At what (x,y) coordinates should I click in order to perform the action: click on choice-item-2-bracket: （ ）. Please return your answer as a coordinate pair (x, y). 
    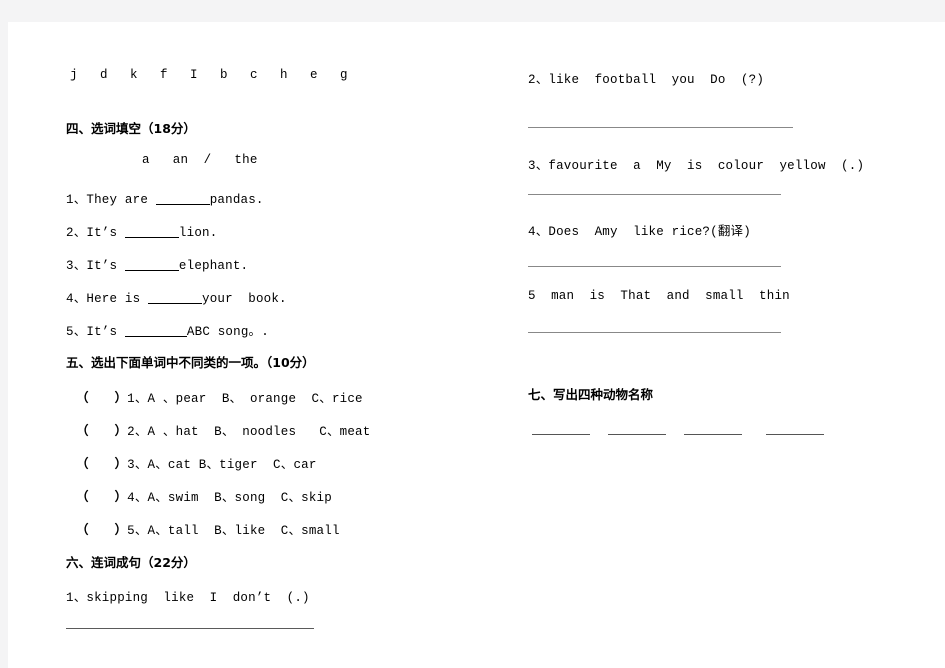
    Looking at the image, I should click on (101, 430).